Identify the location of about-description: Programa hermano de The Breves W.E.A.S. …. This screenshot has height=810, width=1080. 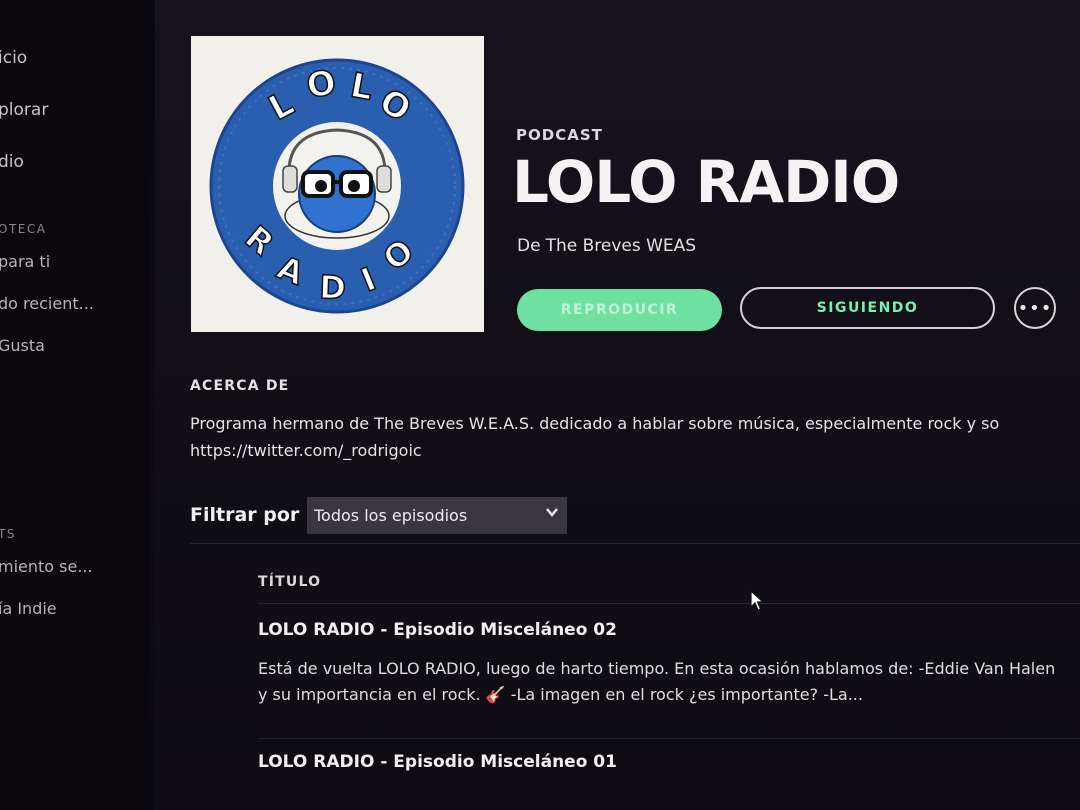
(635, 437).